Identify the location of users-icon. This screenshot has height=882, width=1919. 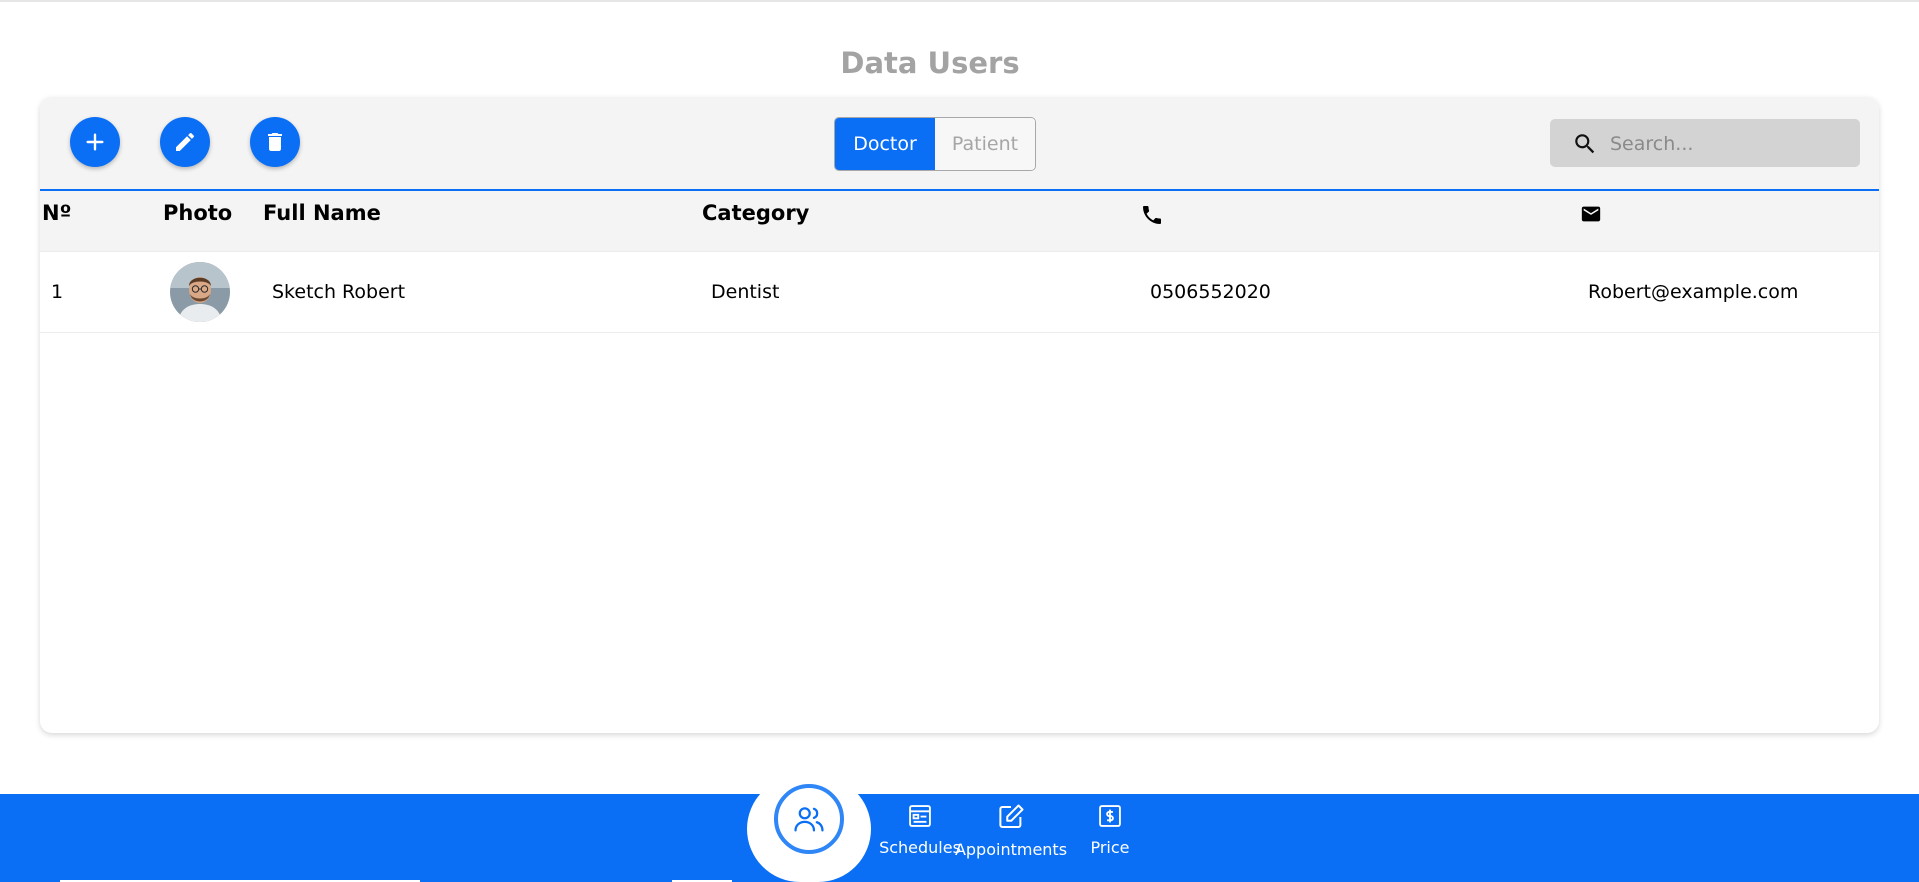
(809, 819).